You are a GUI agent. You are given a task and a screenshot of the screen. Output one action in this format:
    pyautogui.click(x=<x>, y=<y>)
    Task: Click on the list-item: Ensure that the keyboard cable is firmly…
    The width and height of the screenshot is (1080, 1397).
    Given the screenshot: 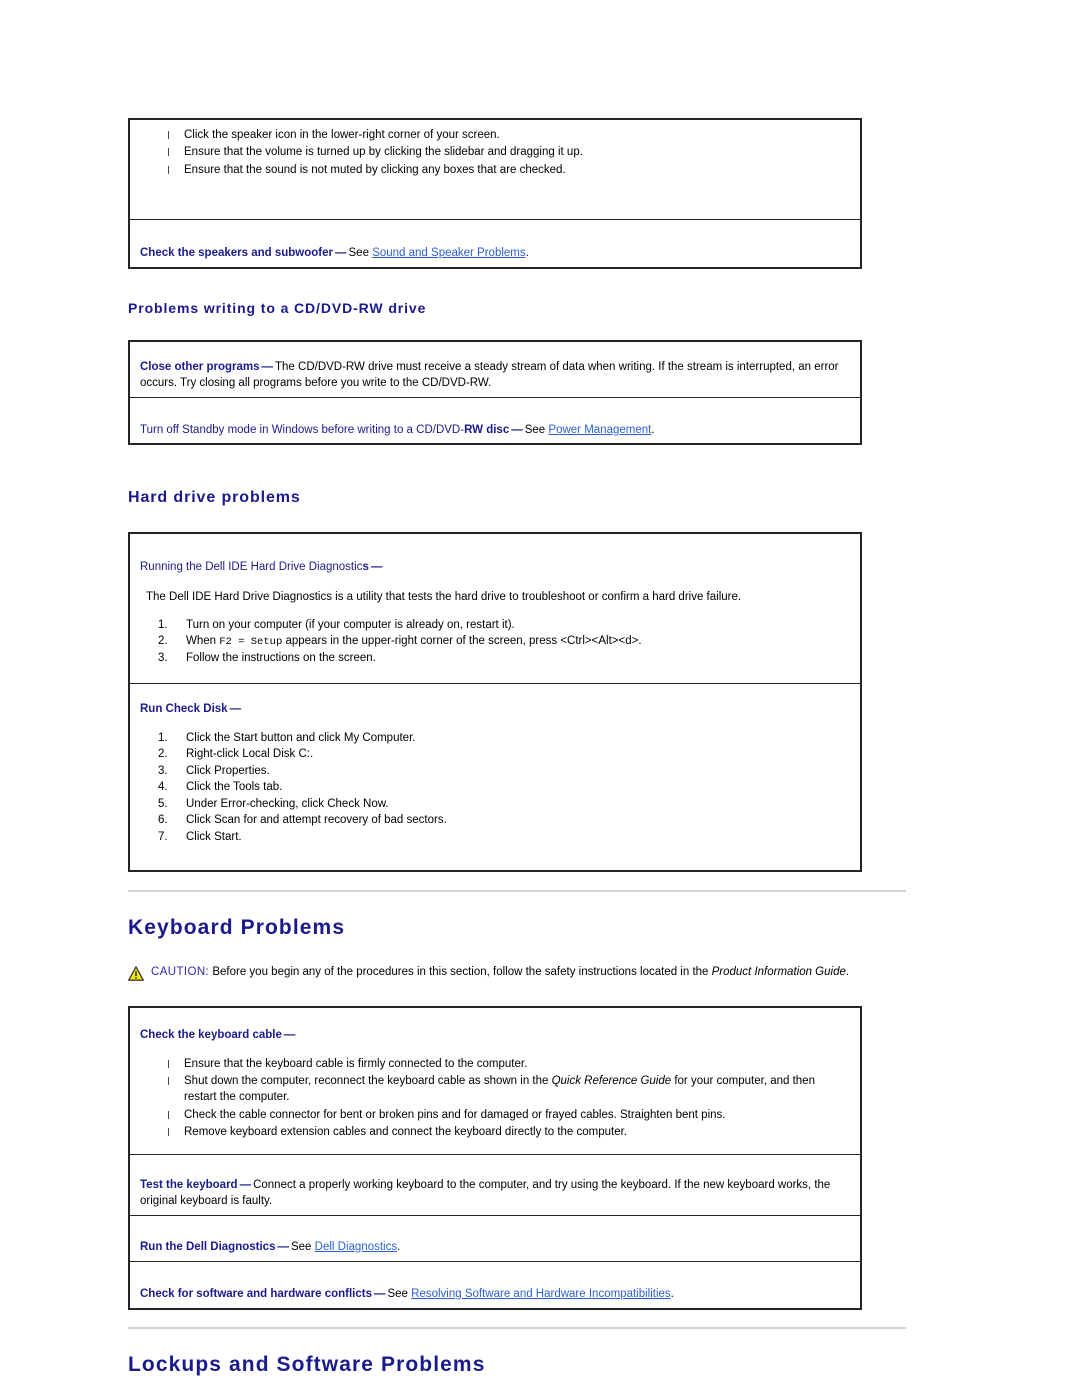 What is the action you would take?
    pyautogui.click(x=508, y=1064)
    